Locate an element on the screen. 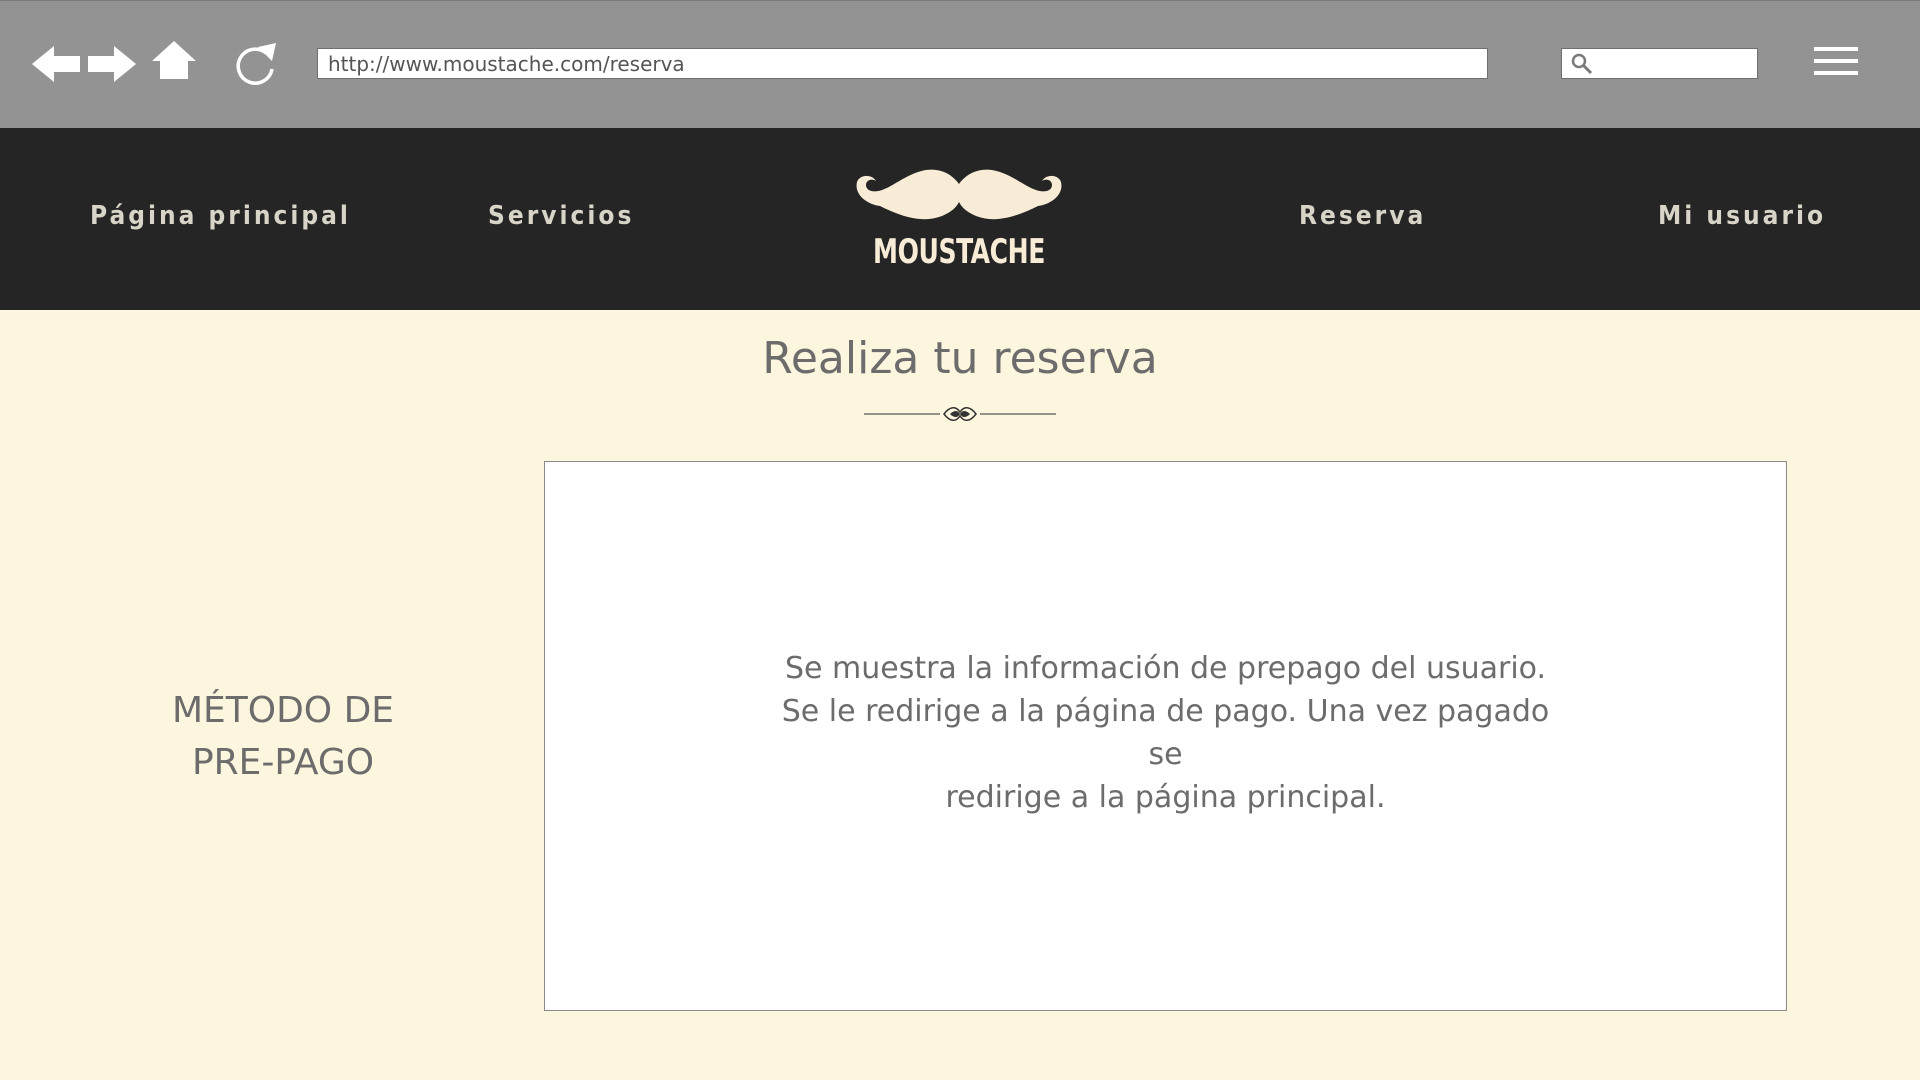 The height and width of the screenshot is (1080, 1920). method-label-line1: MÉTODO DE is located at coordinates (283, 710).